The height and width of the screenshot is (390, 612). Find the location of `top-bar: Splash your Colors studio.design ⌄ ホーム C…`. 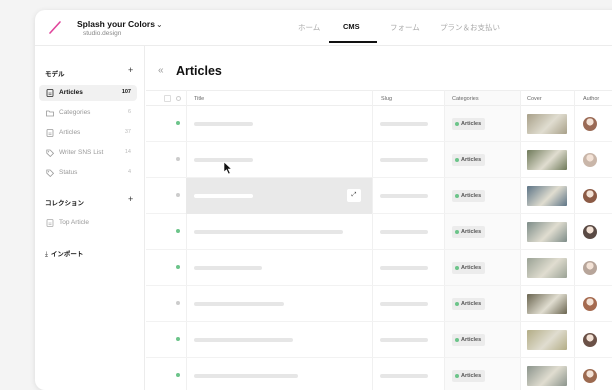

top-bar: Splash your Colors studio.design ⌄ ホーム C… is located at coordinates (323, 28).